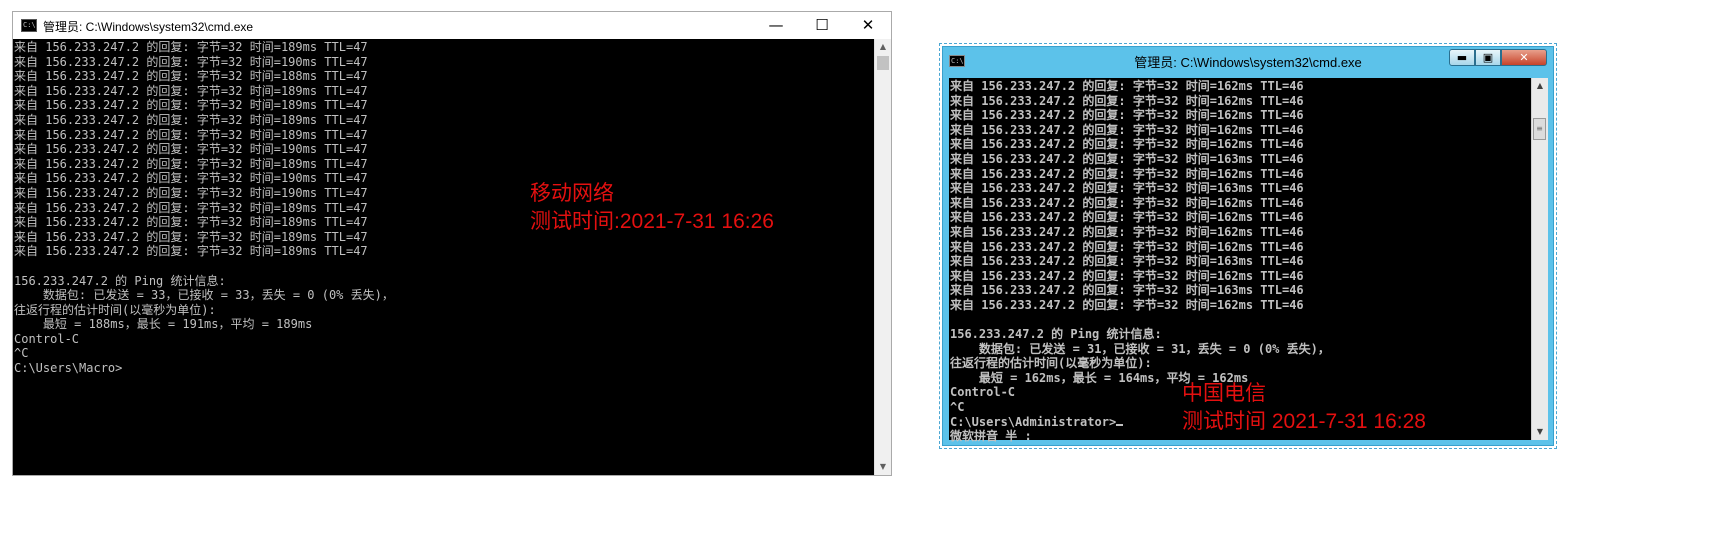 Image resolution: width=1725 pixels, height=539 pixels. Describe the element at coordinates (776, 25) in the screenshot. I see `minimize-button: —` at that location.